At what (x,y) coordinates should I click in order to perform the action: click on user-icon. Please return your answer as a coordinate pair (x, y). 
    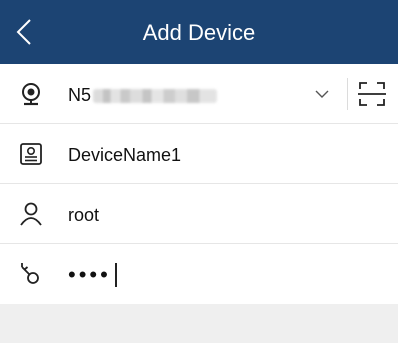
    Looking at the image, I should click on (31, 214).